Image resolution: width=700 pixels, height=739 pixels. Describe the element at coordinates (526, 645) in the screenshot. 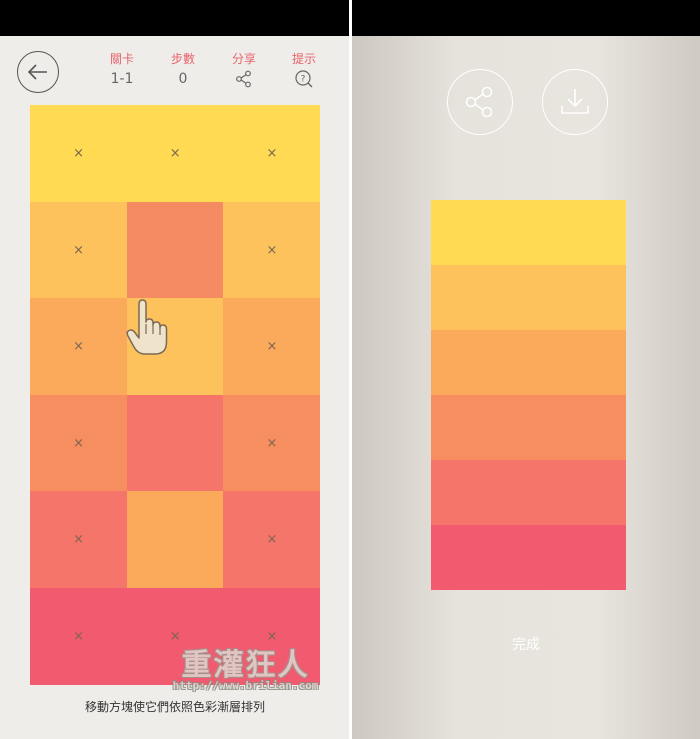

I see `done-label: 完成` at that location.